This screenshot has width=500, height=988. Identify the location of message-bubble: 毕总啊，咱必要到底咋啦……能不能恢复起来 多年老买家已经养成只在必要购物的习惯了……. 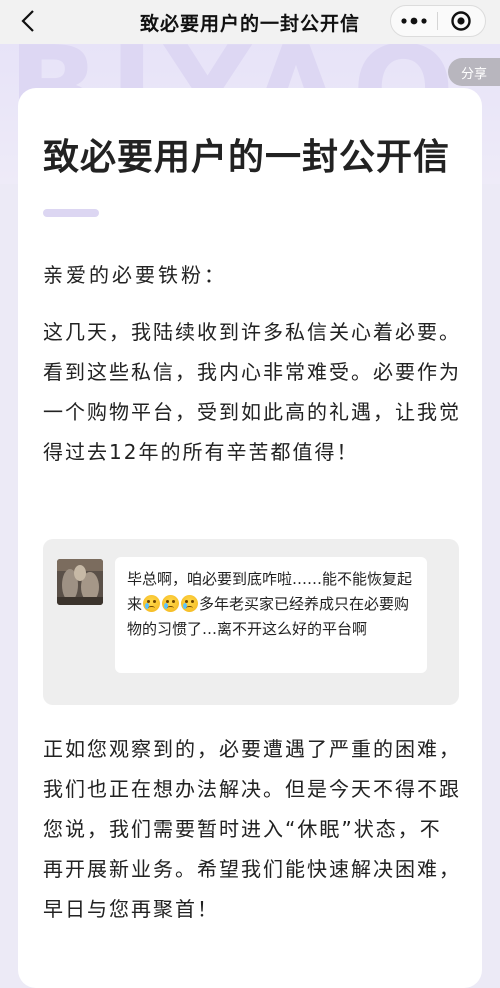
(271, 615).